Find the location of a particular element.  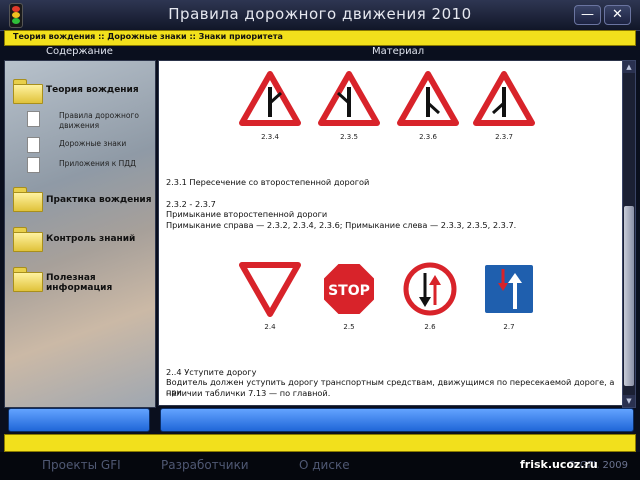

scroll-up-arrow-icon: ▲ is located at coordinates (629, 67).